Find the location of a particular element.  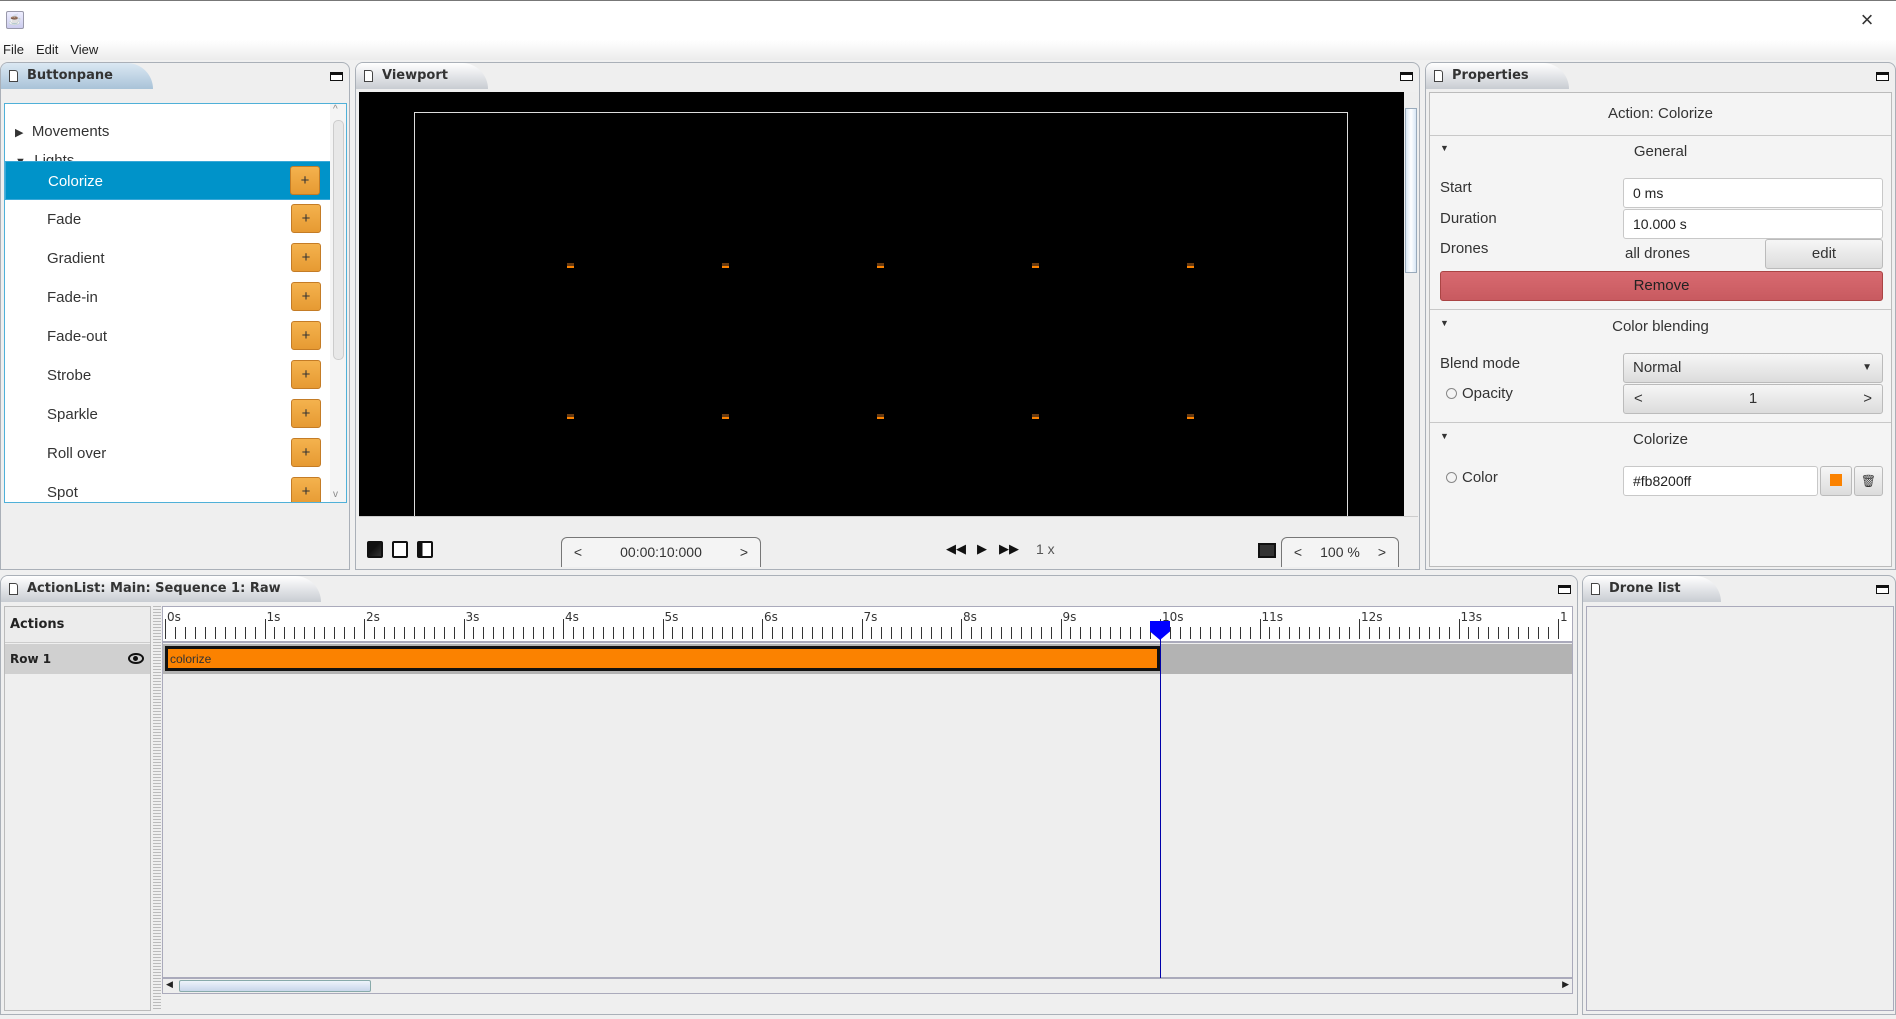

menu-file: File is located at coordinates (13, 50).